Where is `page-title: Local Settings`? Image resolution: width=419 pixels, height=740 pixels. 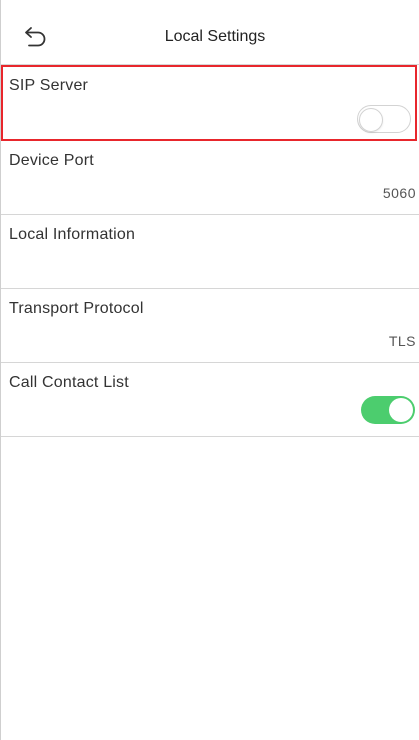 page-title: Local Settings is located at coordinates (215, 36).